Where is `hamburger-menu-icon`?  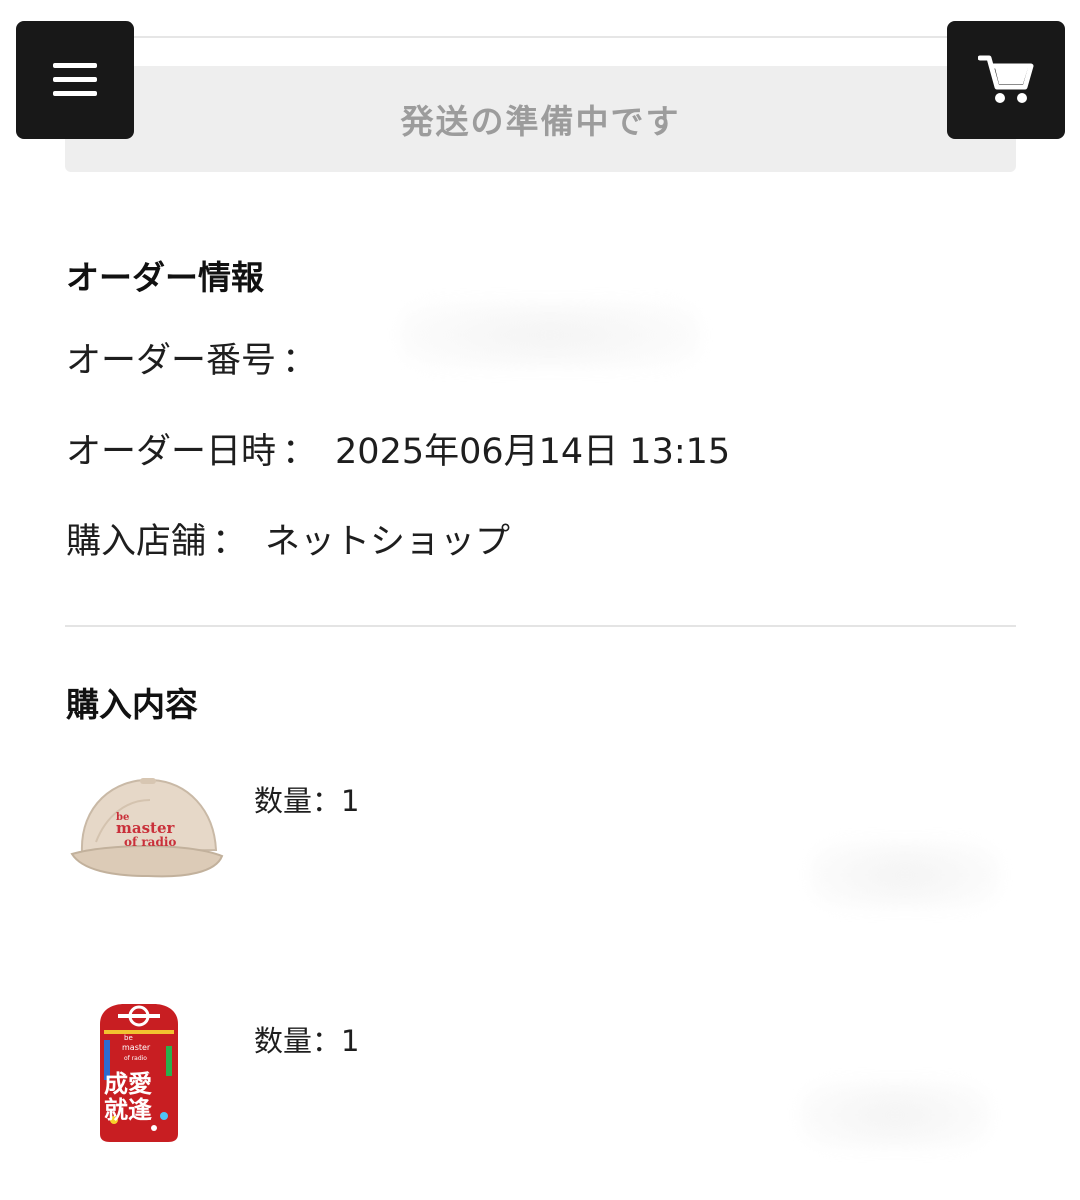 hamburger-menu-icon is located at coordinates (75, 79).